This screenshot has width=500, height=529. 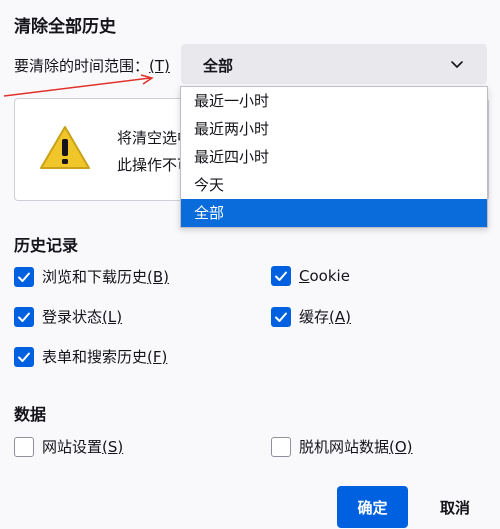 I want to click on checkbox-browsing-download-history: 浏览和下载历史 (B), so click(x=91, y=276).